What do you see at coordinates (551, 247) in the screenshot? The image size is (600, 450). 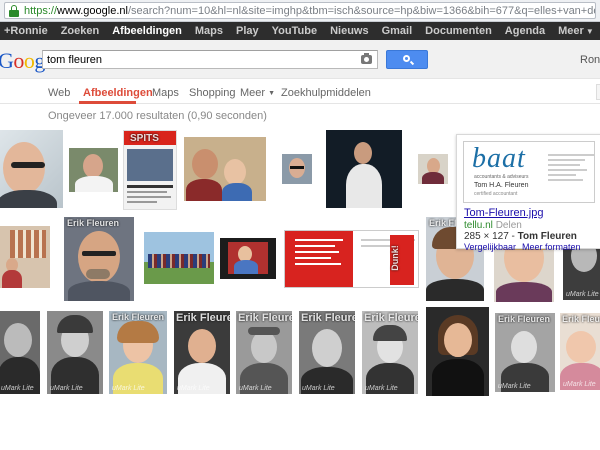 I see `more-sizes-link: Meer formaten` at bounding box center [551, 247].